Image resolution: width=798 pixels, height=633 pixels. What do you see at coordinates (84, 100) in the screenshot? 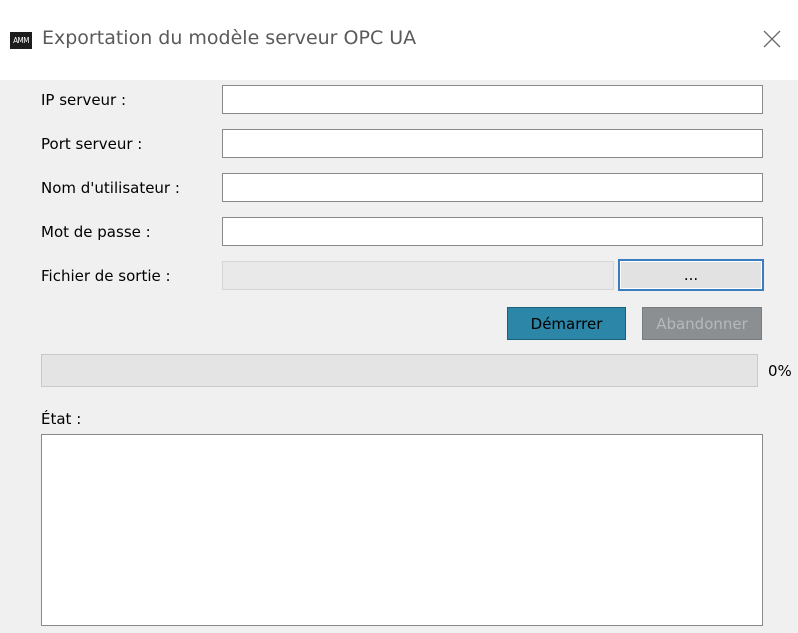
I see `ip-label: IP serveur :` at bounding box center [84, 100].